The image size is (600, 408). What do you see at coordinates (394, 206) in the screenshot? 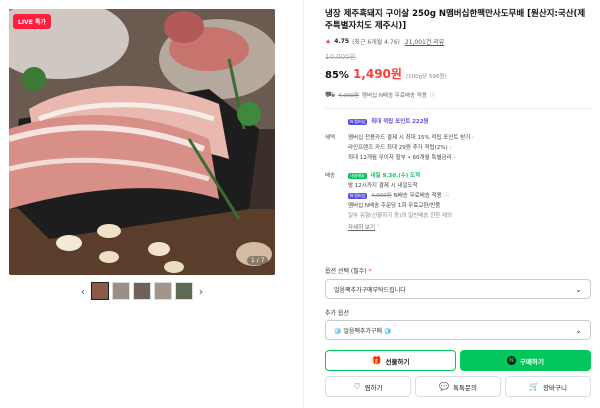
I see `delivery-line-3: 멤버십 N배송 주문당 1회 무료교환/반품` at bounding box center [394, 206].